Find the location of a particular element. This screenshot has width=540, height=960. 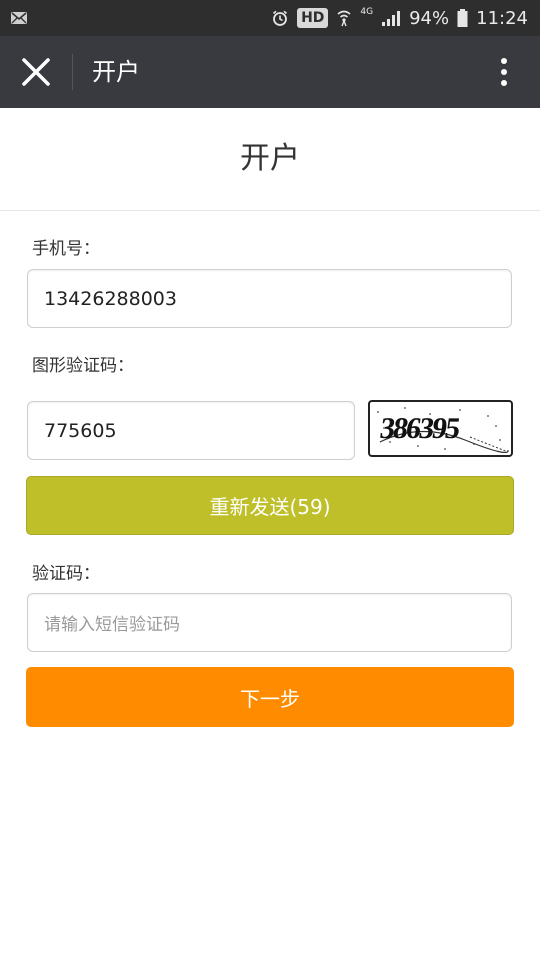

status-bar: HD 4G 94% 11:24 is located at coordinates (270, 18).